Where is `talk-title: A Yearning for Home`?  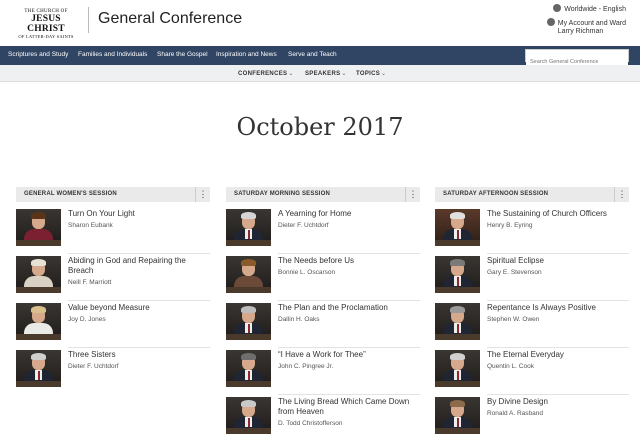
talk-title: A Yearning for Home is located at coordinates (349, 214).